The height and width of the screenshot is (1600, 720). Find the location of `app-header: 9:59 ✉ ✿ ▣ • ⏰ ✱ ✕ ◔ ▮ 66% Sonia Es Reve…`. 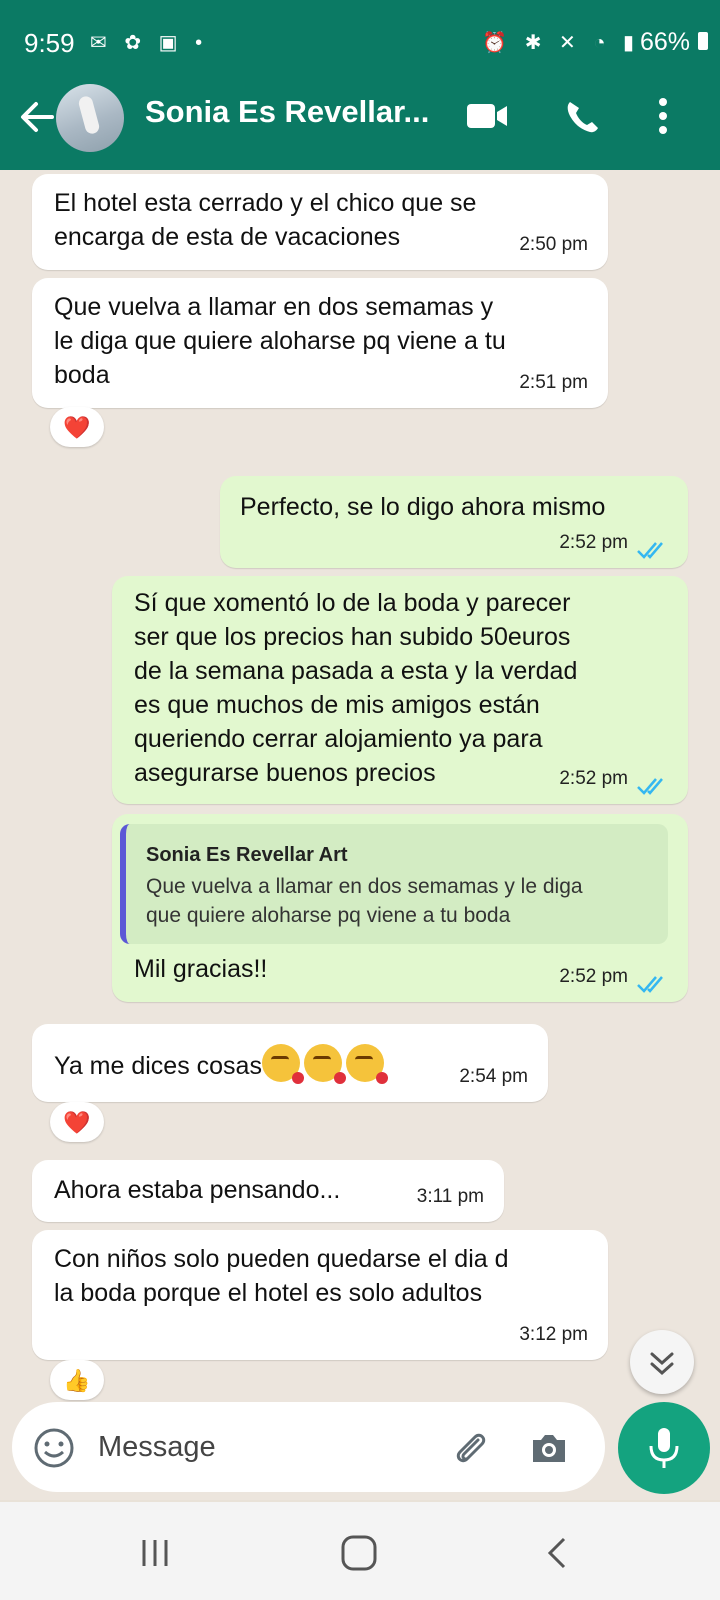

app-header: 9:59 ✉ ✿ ▣ • ⏰ ✱ ✕ ◔ ▮ 66% Sonia Es Reve… is located at coordinates (360, 85).